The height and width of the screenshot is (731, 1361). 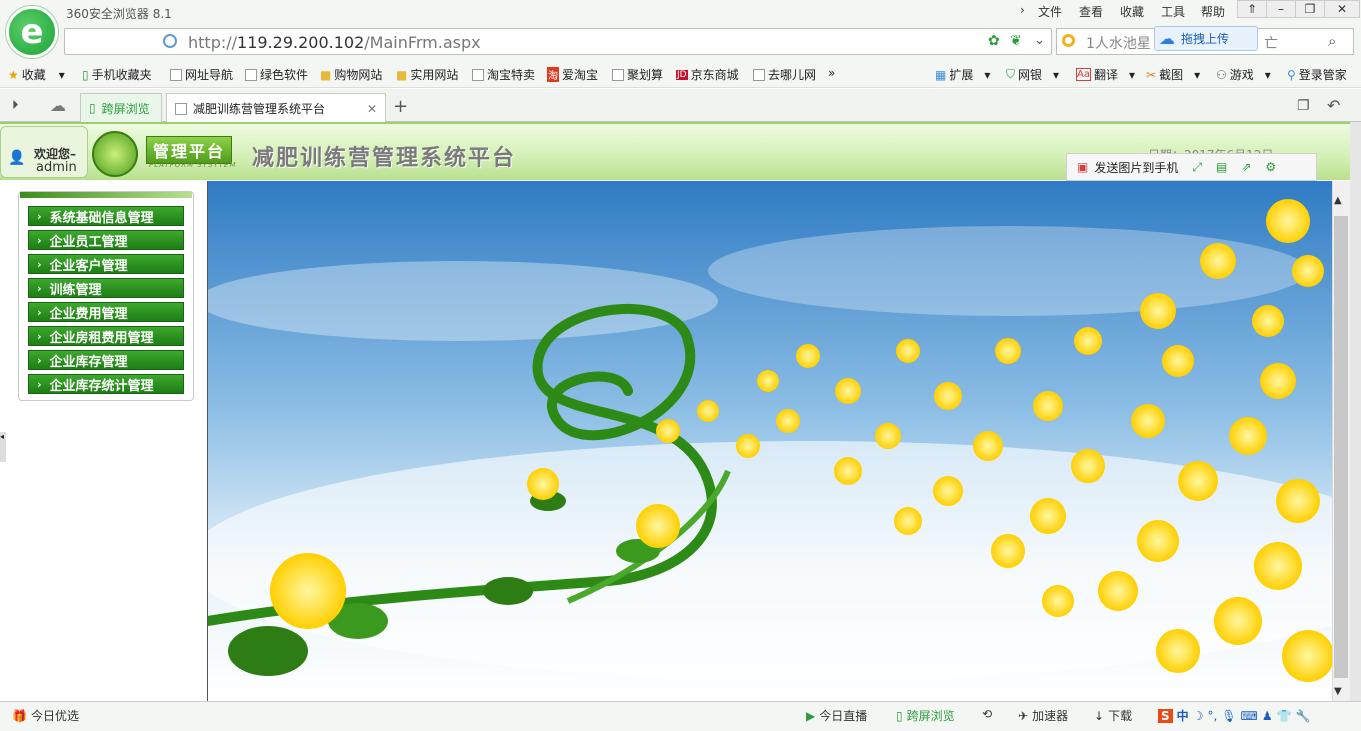 I want to click on menu-help: 帮助, so click(x=1213, y=11).